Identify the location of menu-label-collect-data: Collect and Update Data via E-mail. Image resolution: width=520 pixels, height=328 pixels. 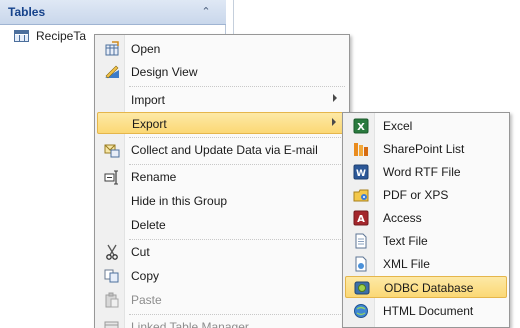
(224, 150).